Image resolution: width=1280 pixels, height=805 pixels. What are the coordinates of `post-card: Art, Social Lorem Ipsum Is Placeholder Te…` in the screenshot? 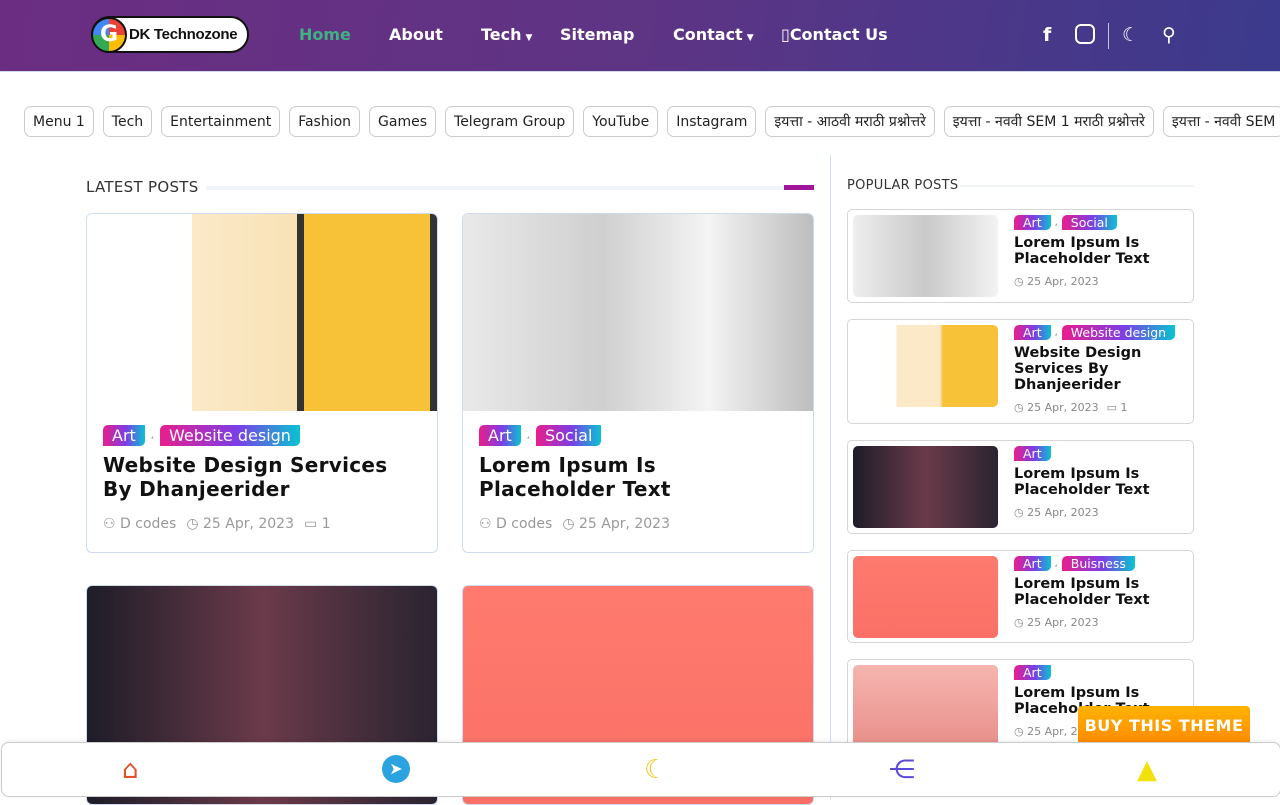 It's located at (638, 383).